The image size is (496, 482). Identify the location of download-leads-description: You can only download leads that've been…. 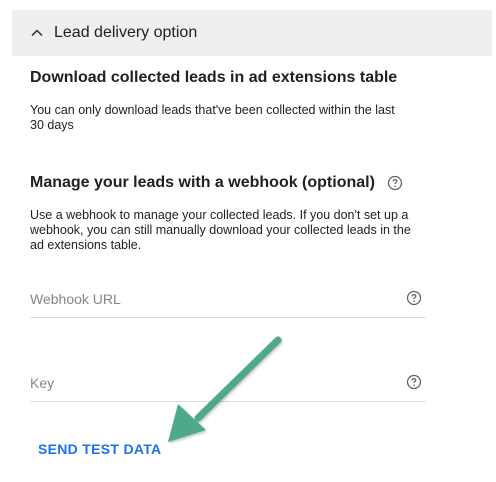
(212, 117).